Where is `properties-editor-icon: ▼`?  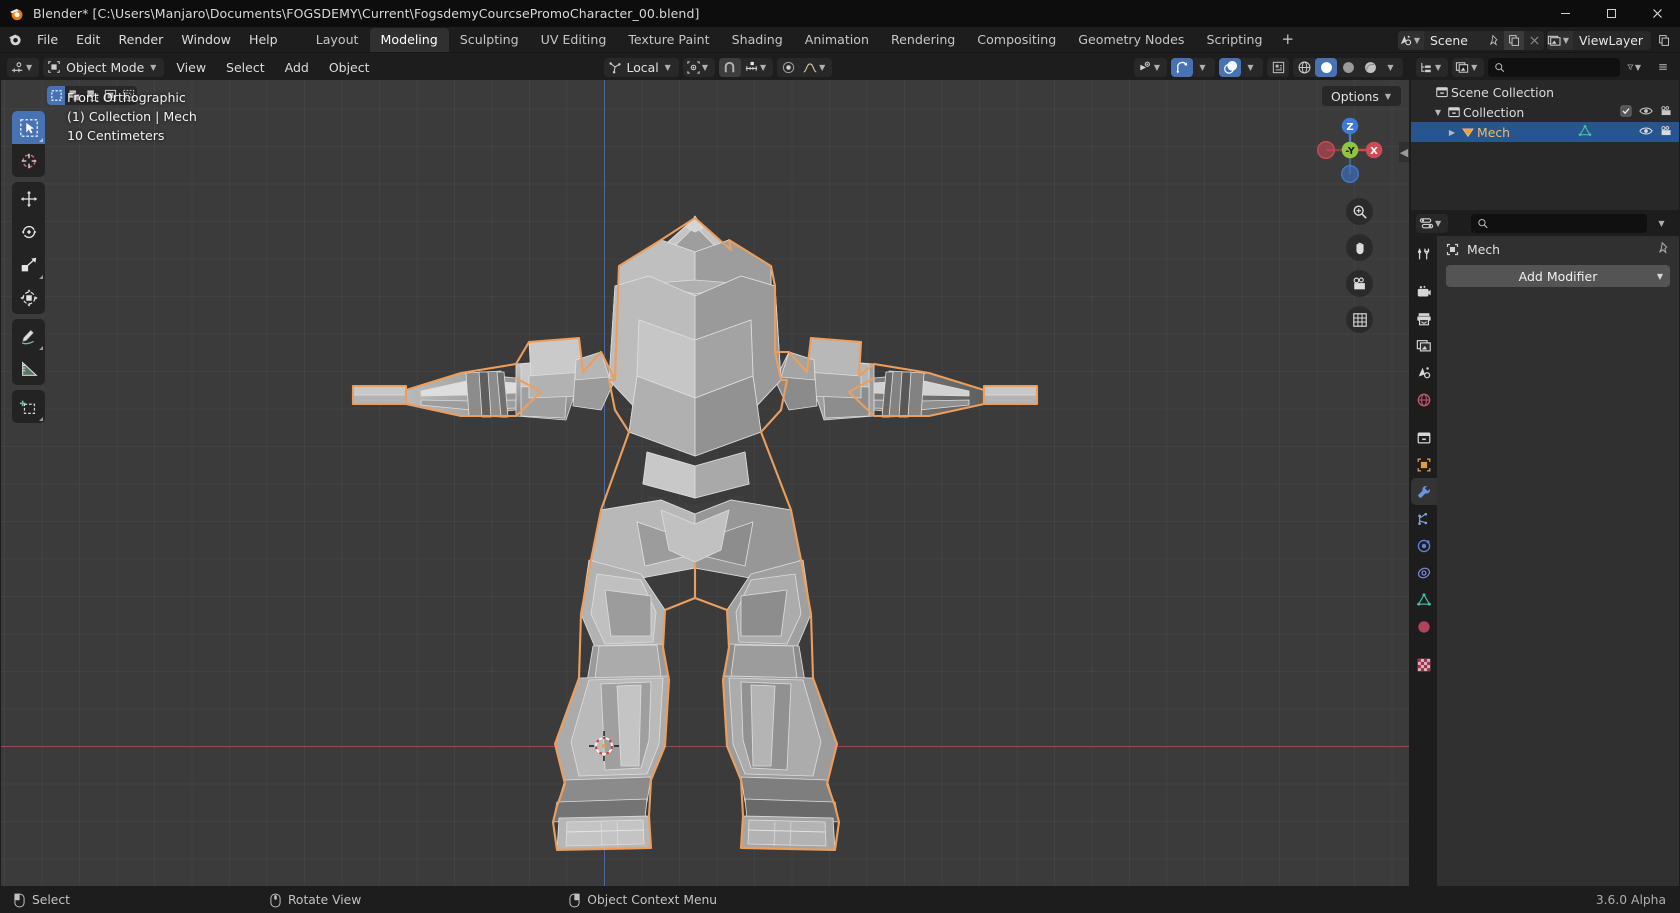 properties-editor-icon: ▼ is located at coordinates (1432, 223).